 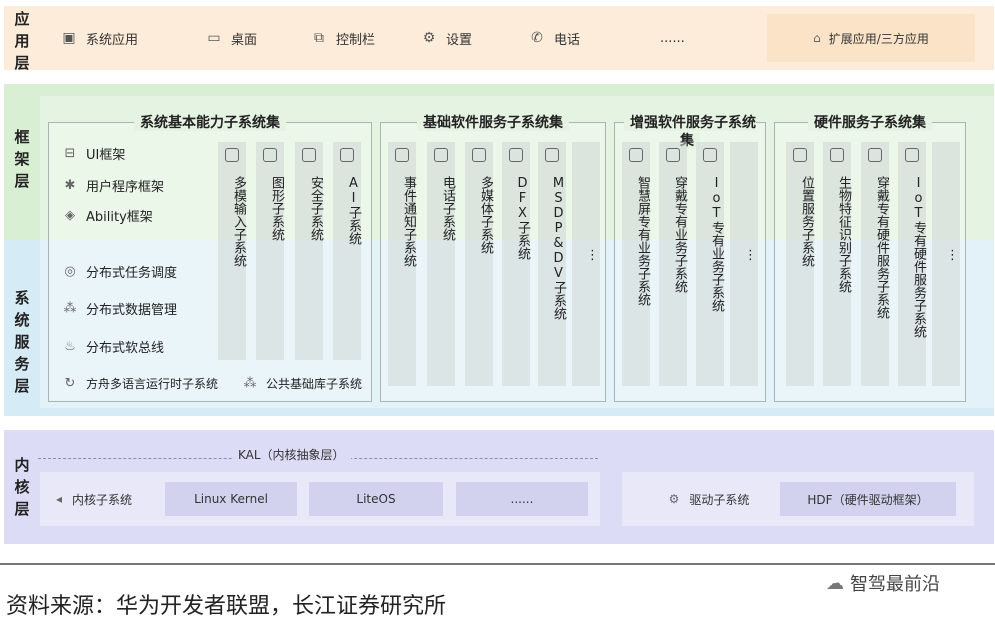 What do you see at coordinates (493, 123) in the screenshot?
I see `group-title: 基础软件服务子系统集` at bounding box center [493, 123].